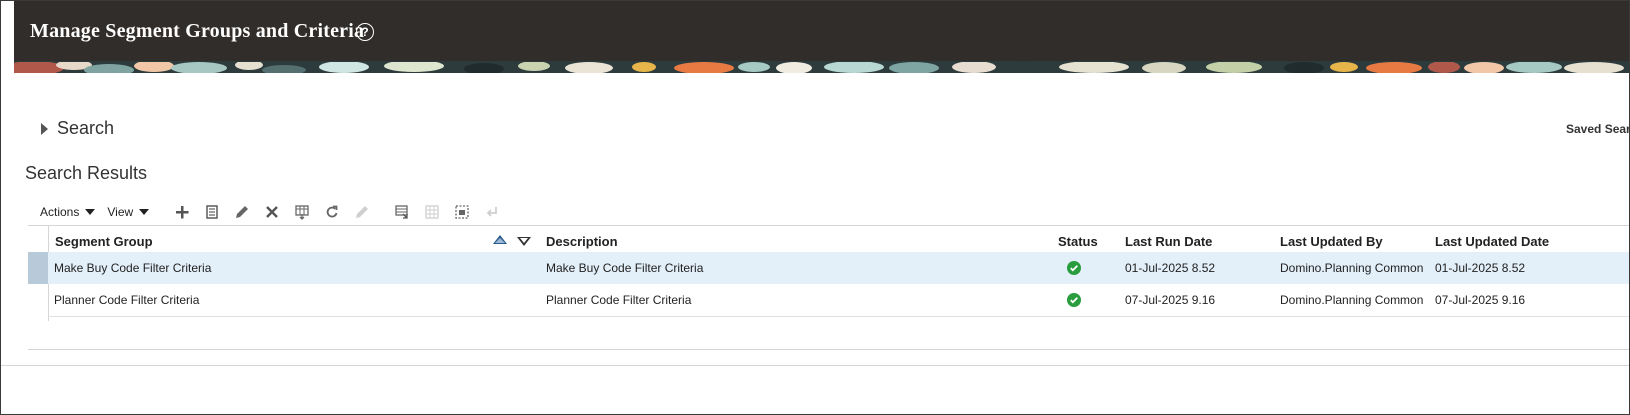 Image resolution: width=1630 pixels, height=415 pixels. Describe the element at coordinates (838, 316) in the screenshot. I see `table-row-divider` at that location.